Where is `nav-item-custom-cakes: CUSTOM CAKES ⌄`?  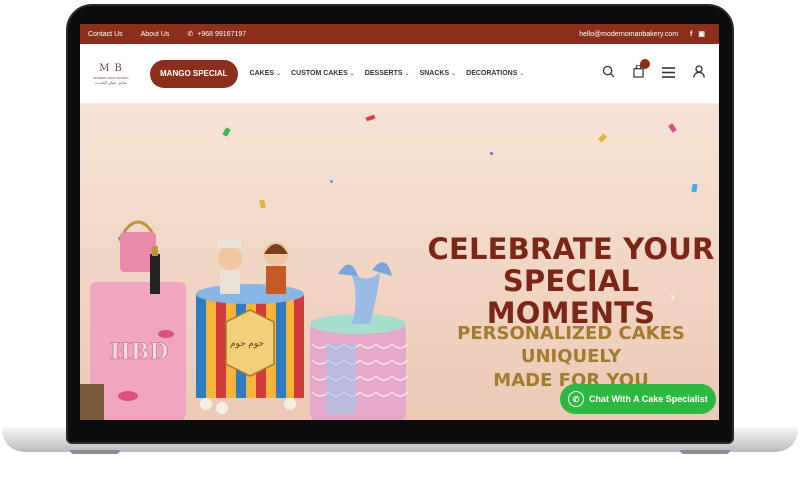 nav-item-custom-cakes: CUSTOM CAKES ⌄ is located at coordinates (323, 73).